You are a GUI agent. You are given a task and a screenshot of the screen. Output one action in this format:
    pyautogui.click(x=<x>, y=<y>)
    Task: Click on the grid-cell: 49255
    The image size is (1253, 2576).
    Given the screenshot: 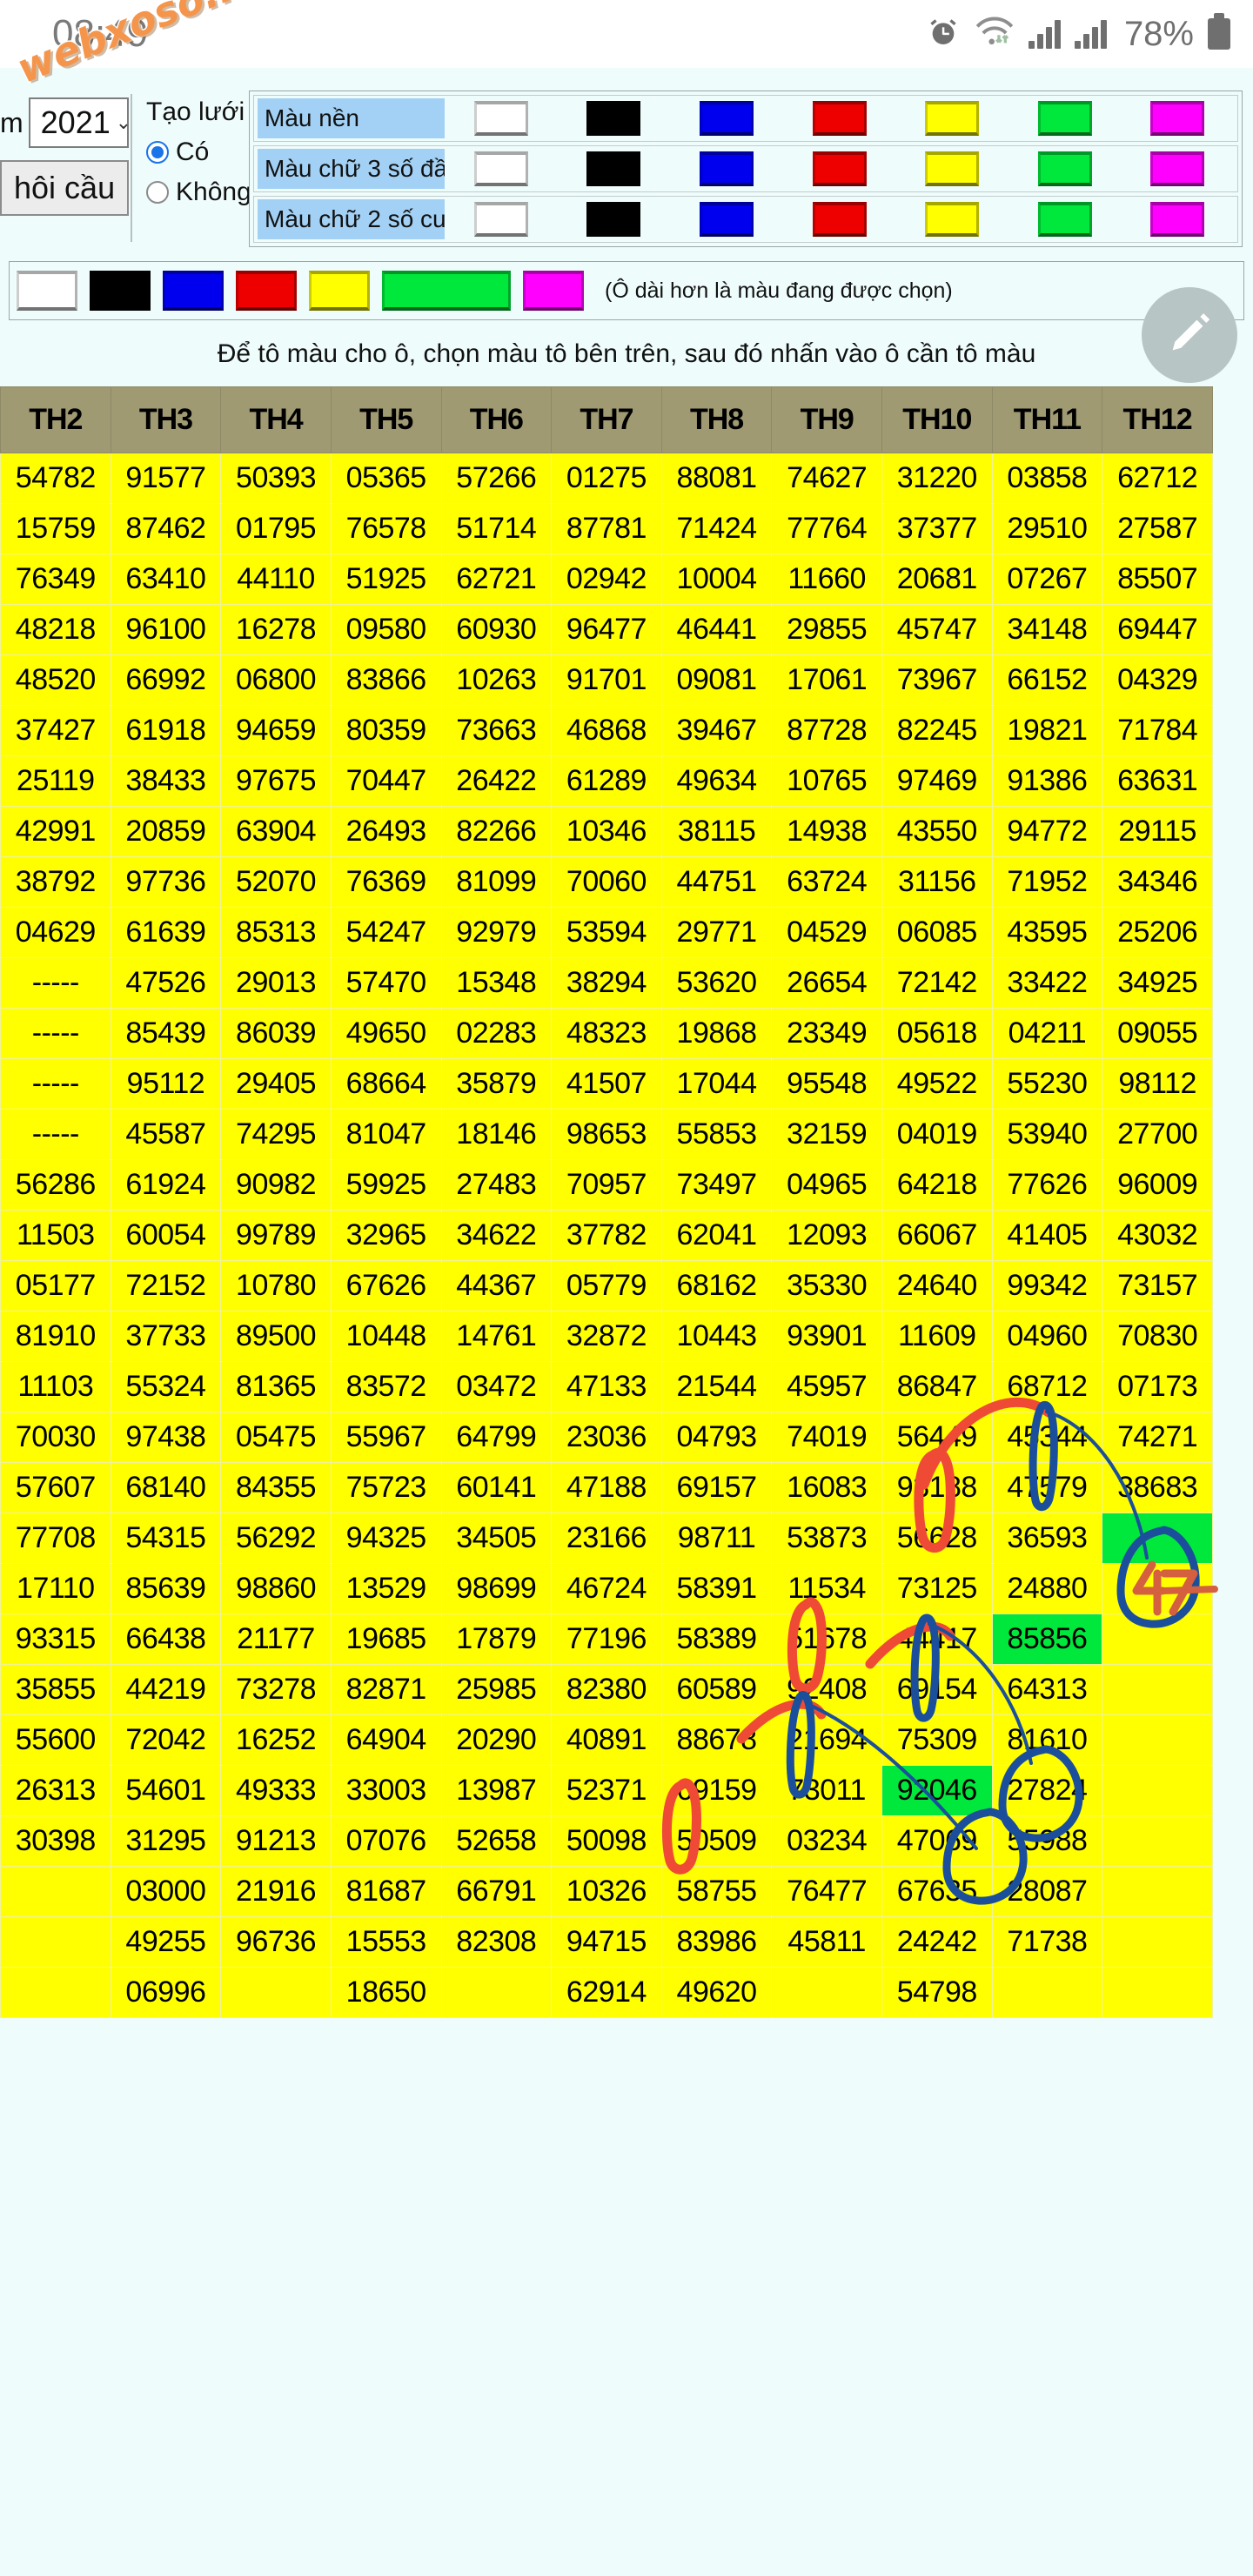 What is the action you would take?
    pyautogui.click(x=166, y=1942)
    